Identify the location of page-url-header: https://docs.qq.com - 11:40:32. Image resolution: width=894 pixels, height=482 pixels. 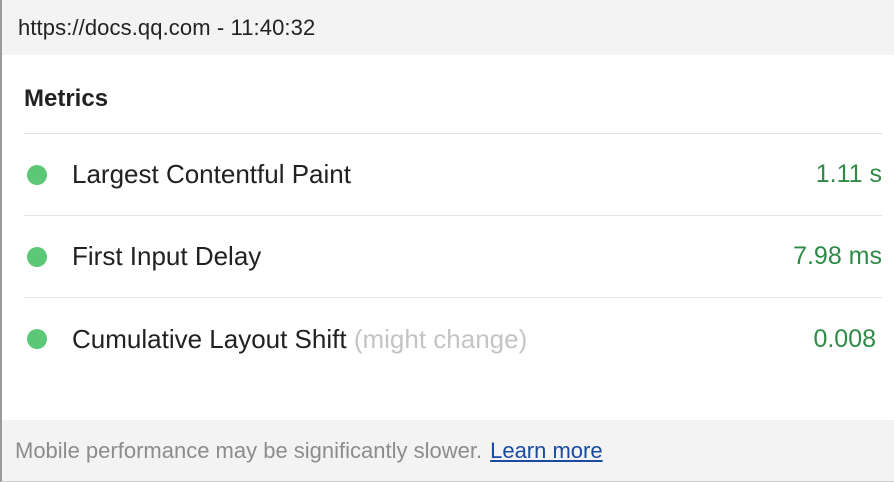
(448, 27).